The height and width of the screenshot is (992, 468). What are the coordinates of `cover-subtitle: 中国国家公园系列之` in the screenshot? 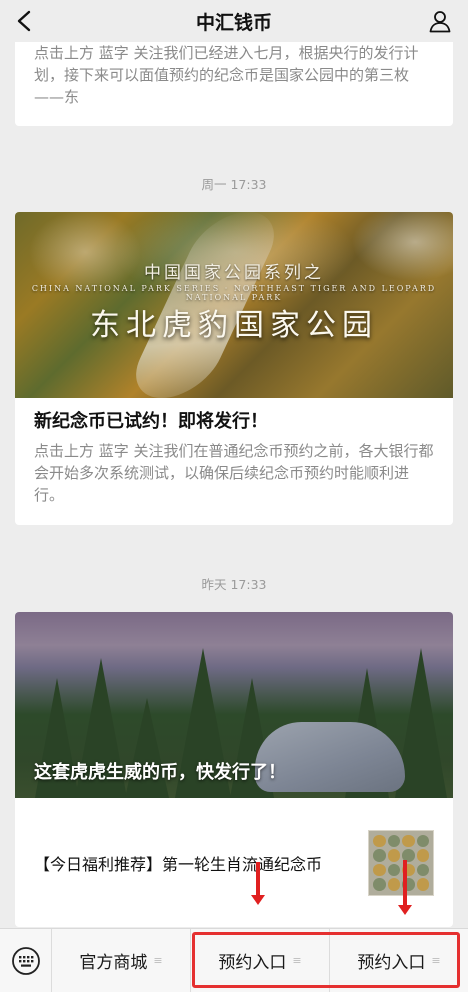 It's located at (234, 273).